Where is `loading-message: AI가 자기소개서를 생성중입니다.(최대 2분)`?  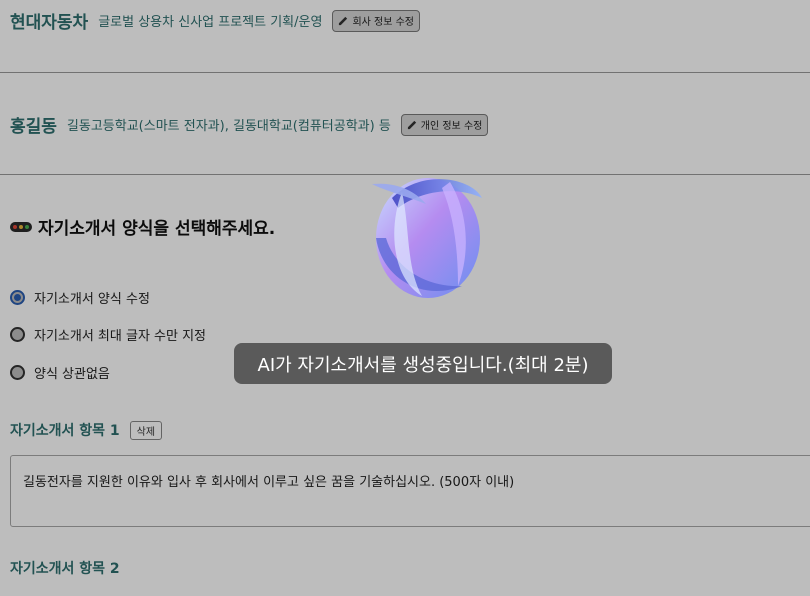 loading-message: AI가 자기소개서를 생성중입니다.(최대 2분) is located at coordinates (423, 363).